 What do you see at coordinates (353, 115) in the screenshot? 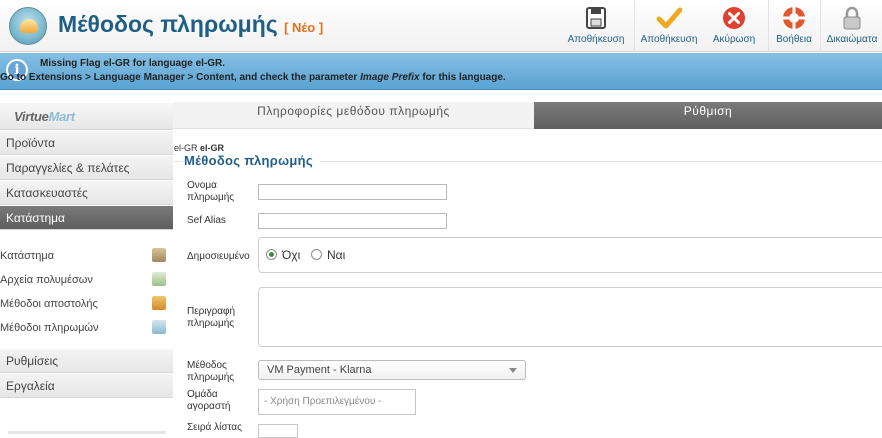
I see `tab-payment-info: Πληροφορίες μεθόδου πληρωμής` at bounding box center [353, 115].